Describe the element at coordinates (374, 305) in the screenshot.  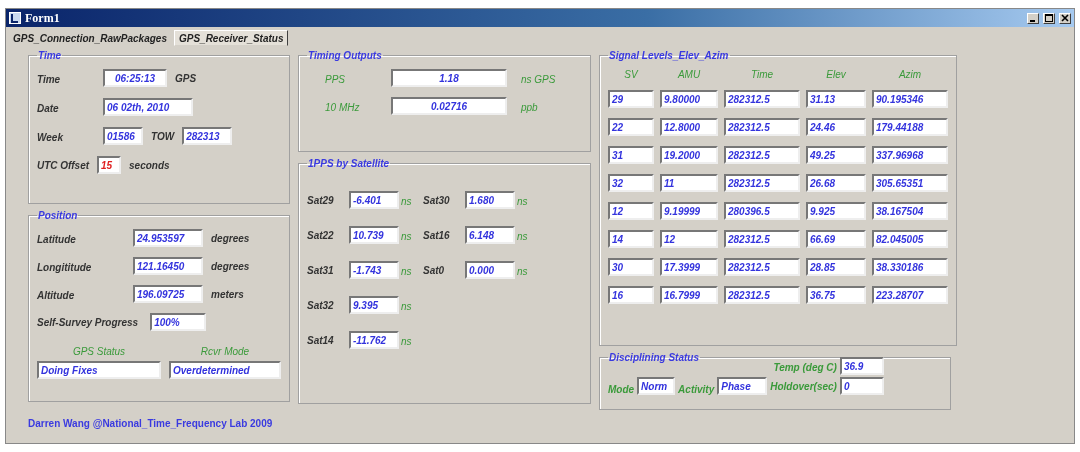
I see `value-field: 9.395` at that location.